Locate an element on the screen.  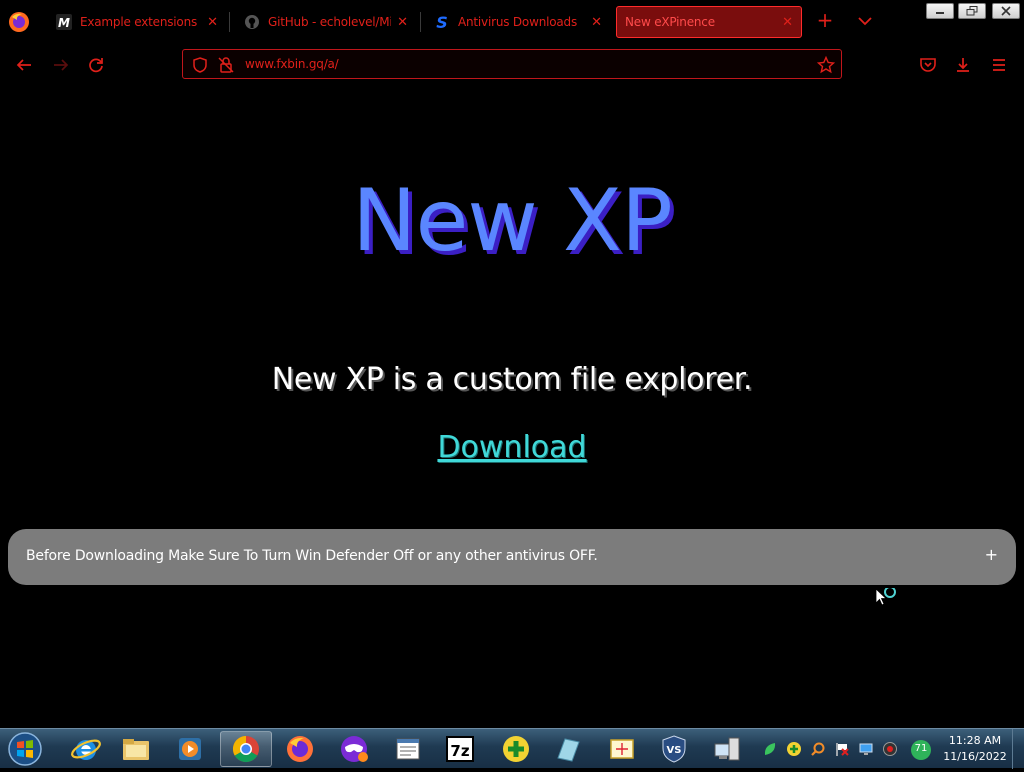
leaf-tray-icon is located at coordinates (770, 749).